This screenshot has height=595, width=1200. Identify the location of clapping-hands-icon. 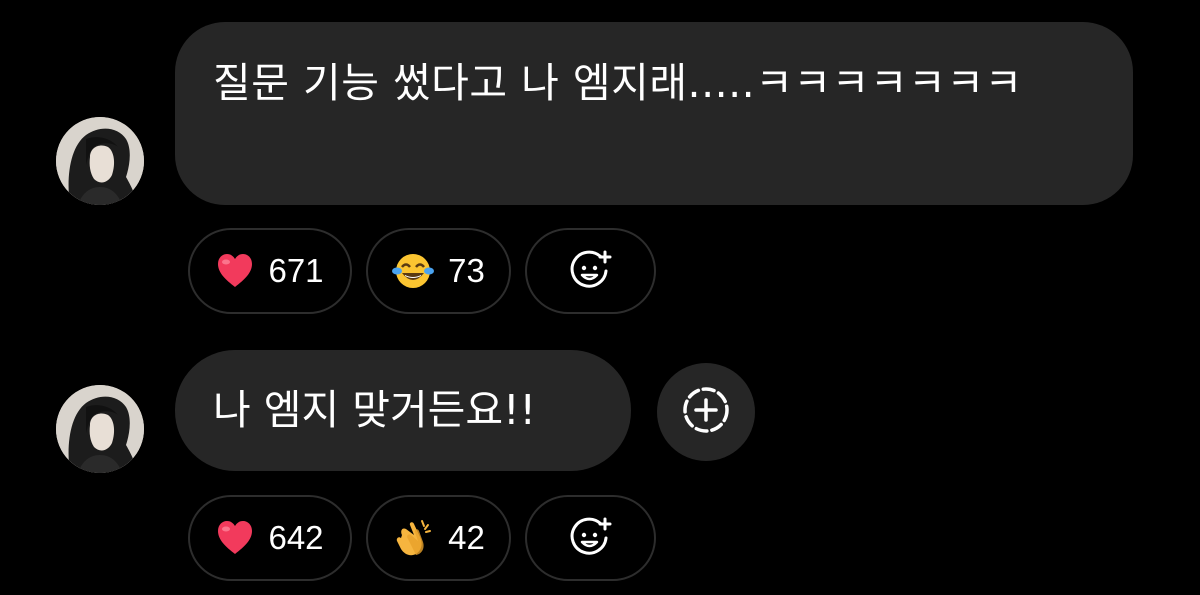
(413, 538).